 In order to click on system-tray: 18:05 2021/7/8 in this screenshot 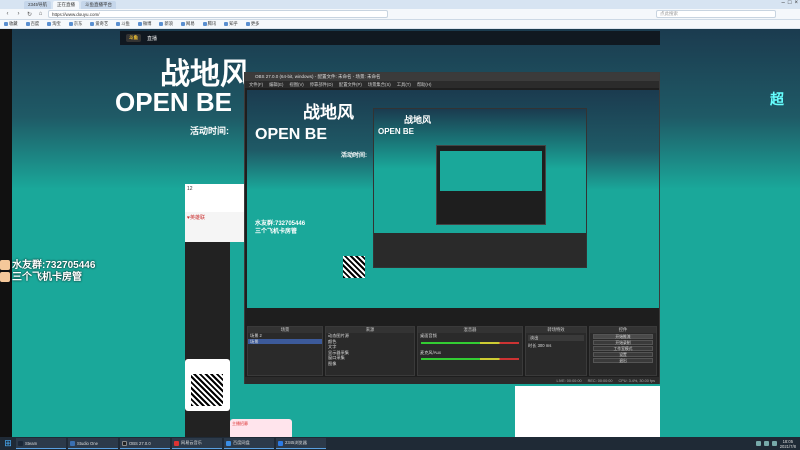, I will do `click(775, 443)`.